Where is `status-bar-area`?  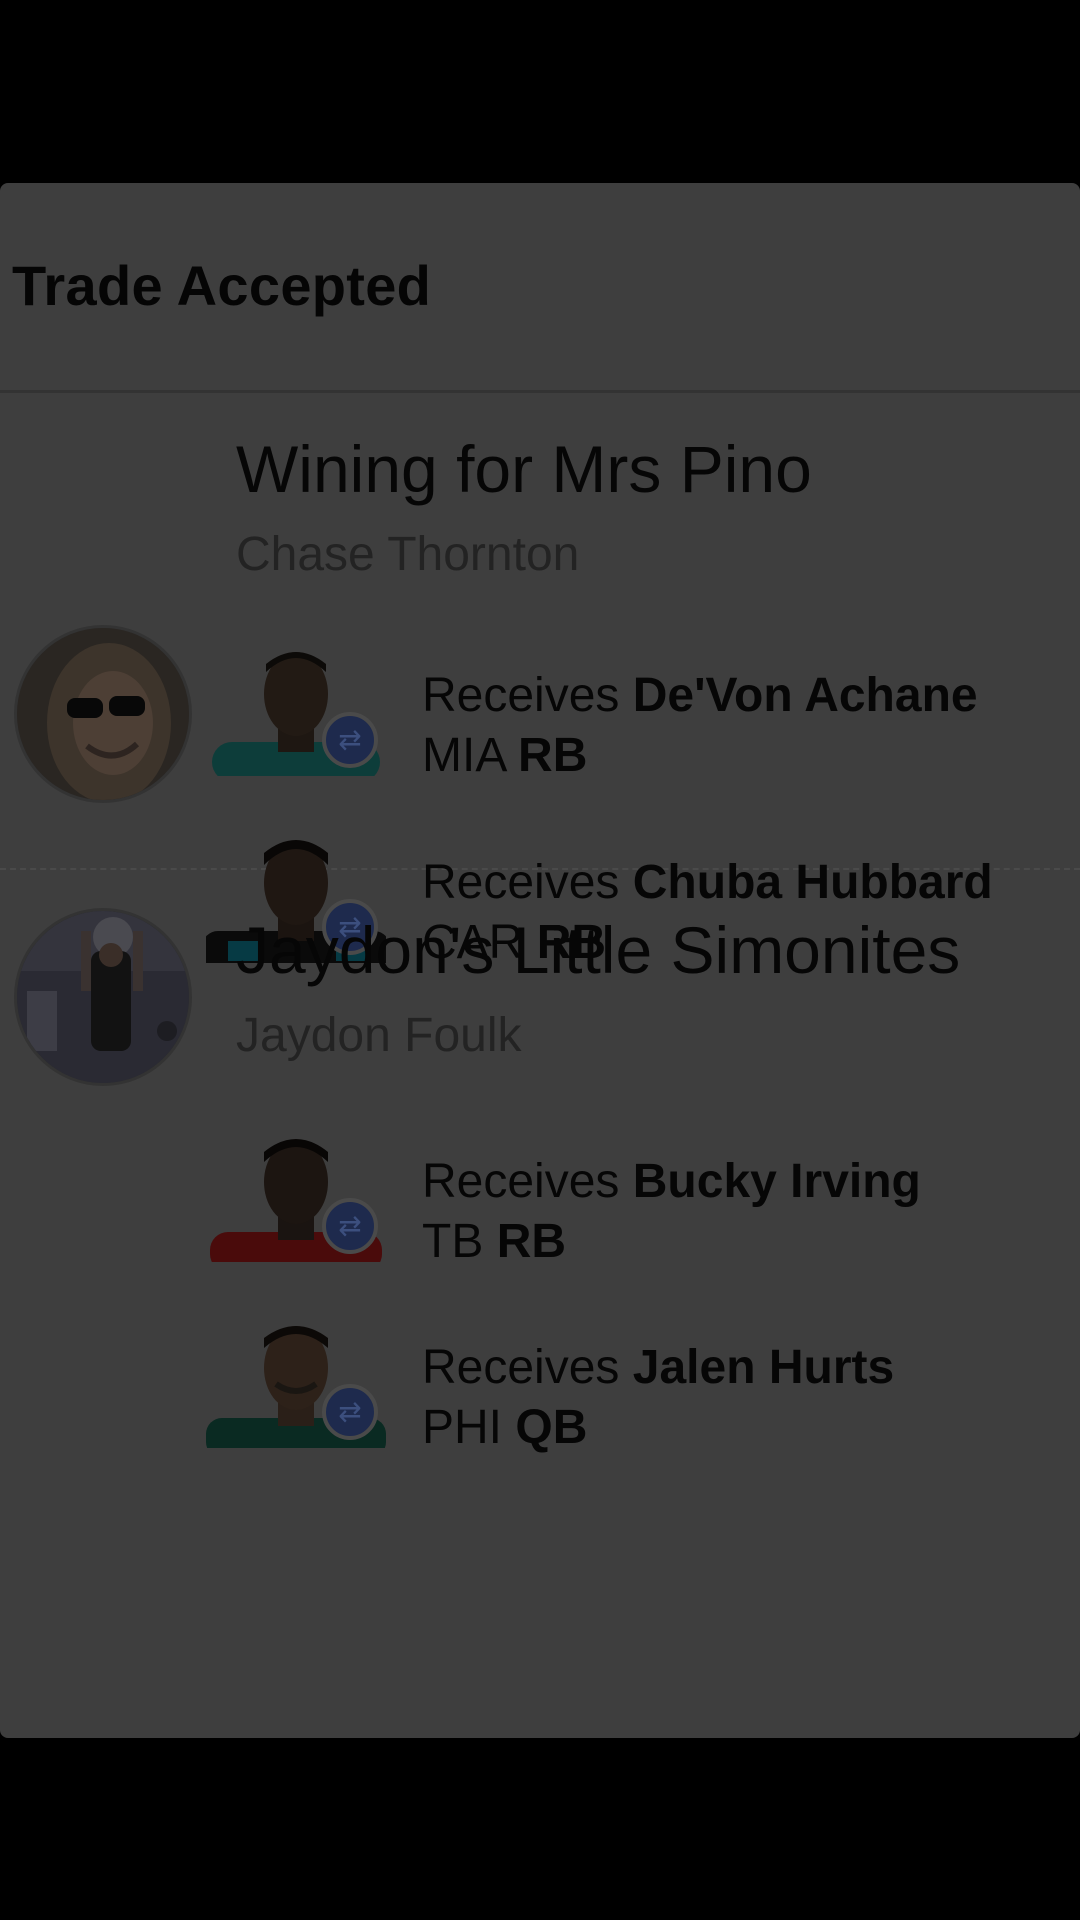
status-bar-area is located at coordinates (540, 91).